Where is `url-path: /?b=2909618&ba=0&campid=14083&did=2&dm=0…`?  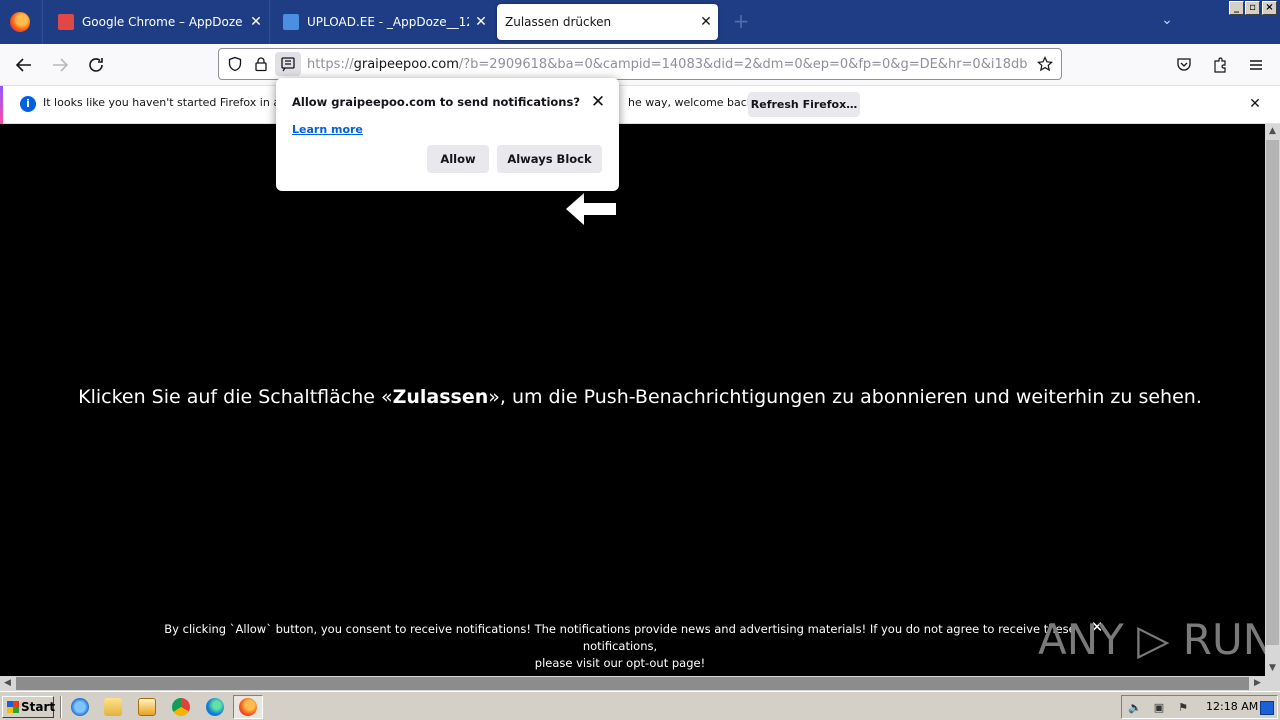 url-path: /?b=2909618&ba=0&campid=14083&did=2&dm=0… is located at coordinates (743, 64).